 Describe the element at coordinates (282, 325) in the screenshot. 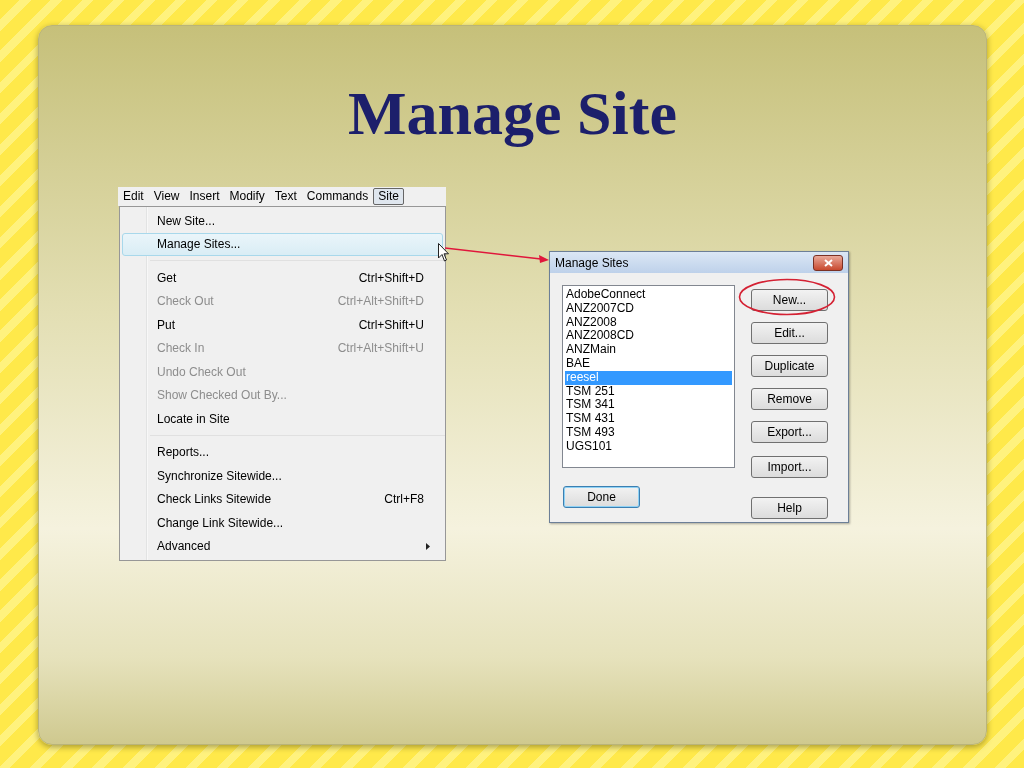

I see `menu-item: Put Ctrl+Shift+U` at that location.